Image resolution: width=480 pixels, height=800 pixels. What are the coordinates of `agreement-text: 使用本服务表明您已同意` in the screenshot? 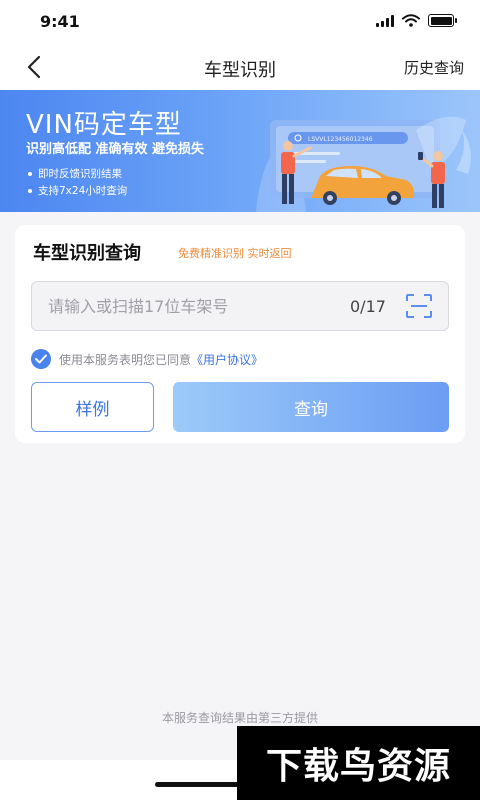 It's located at (125, 359).